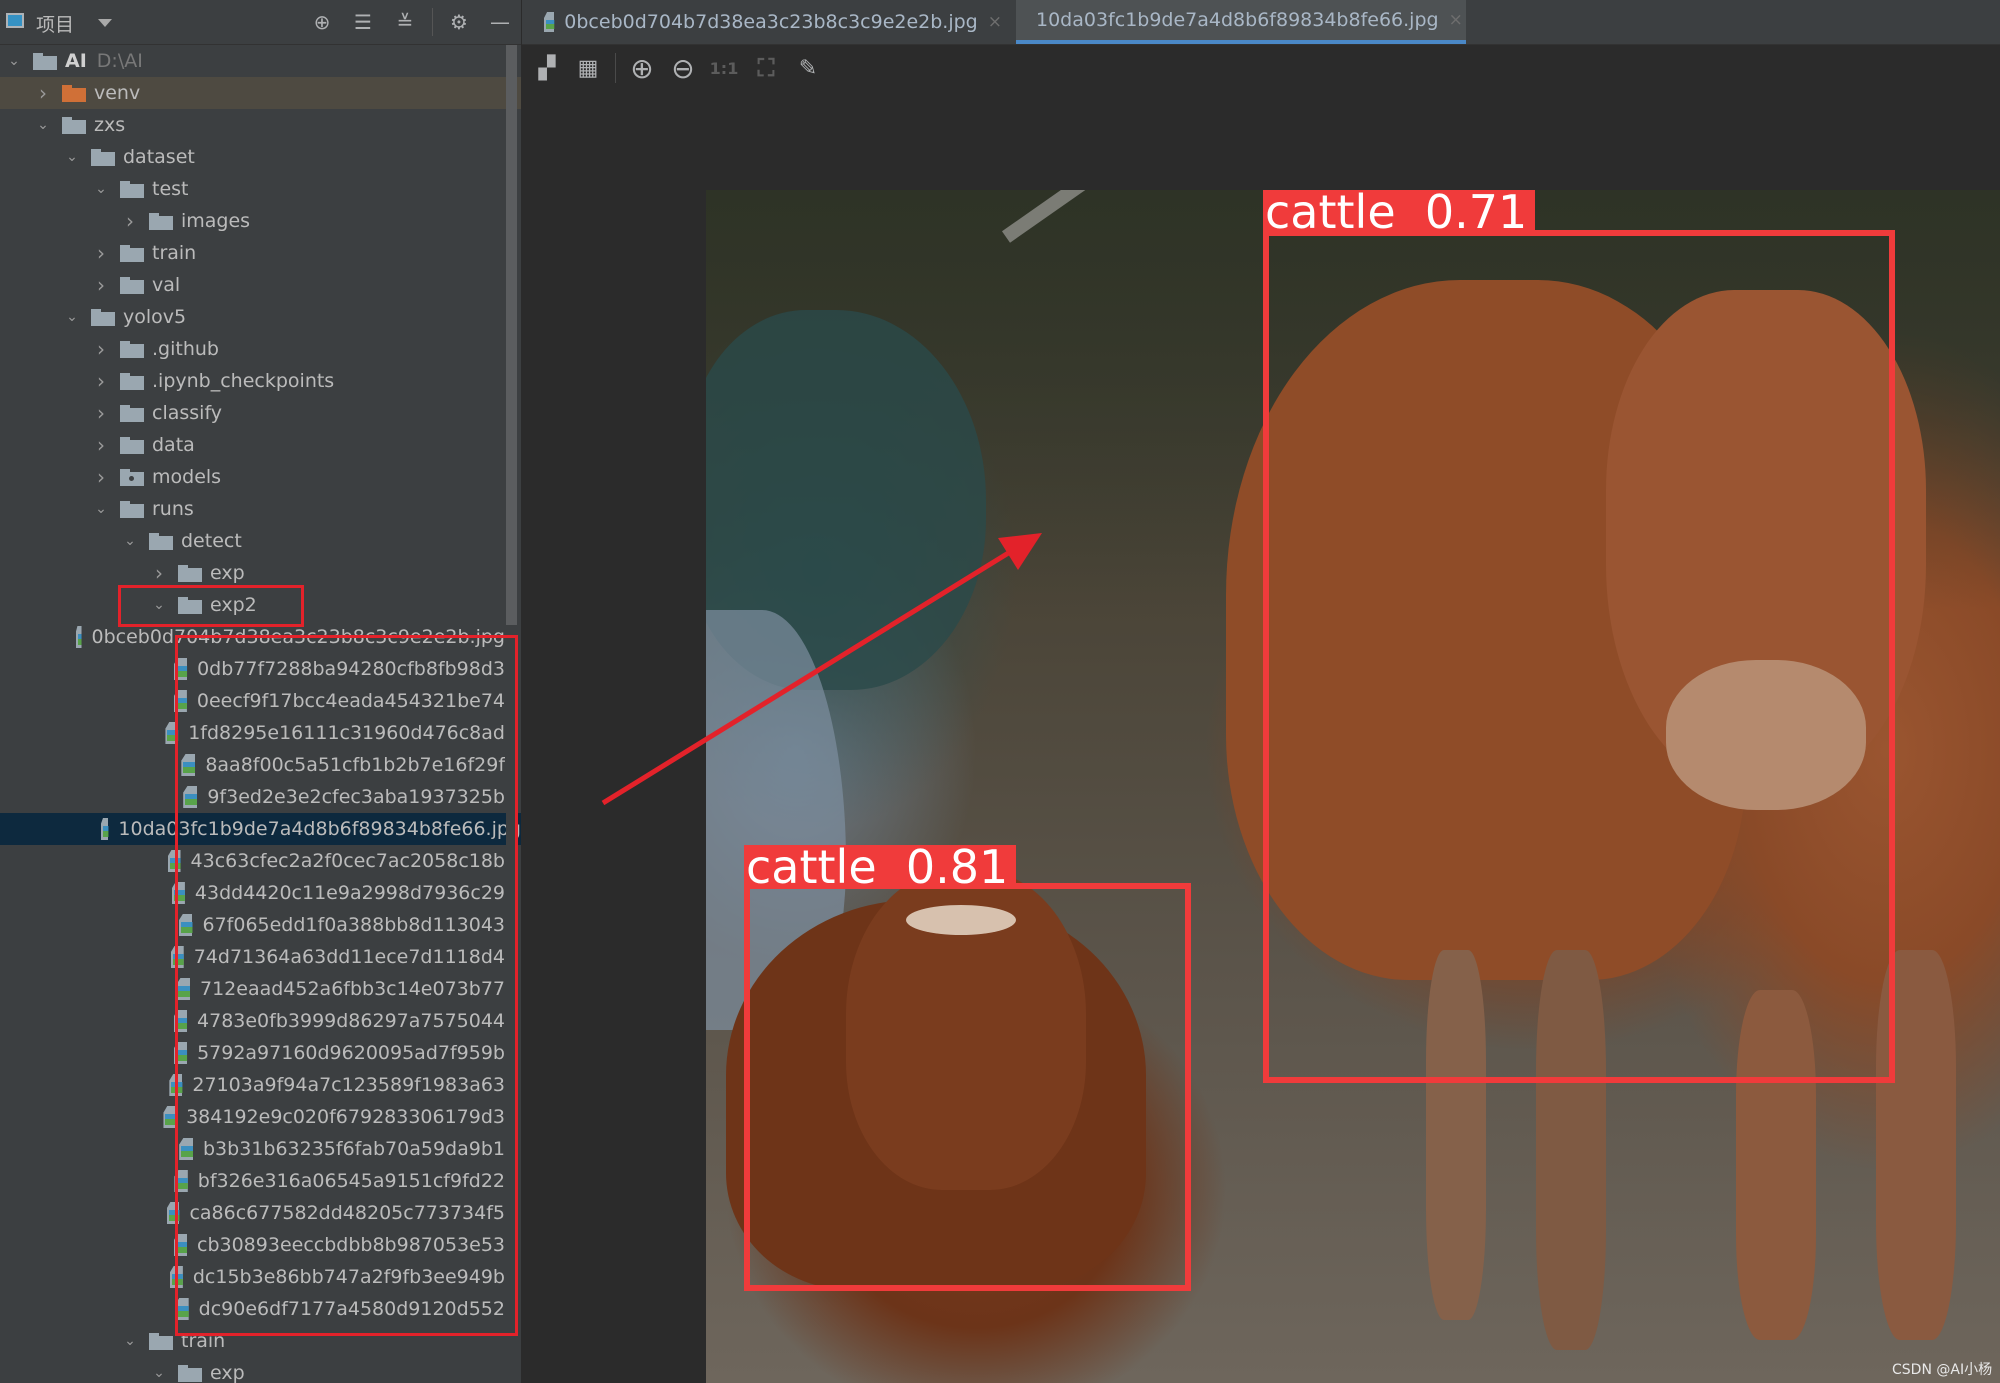 This screenshot has height=1383, width=2000. What do you see at coordinates (252, 893) in the screenshot?
I see `tree-file-item: 43dd4420c11e9a2998d7936c29` at bounding box center [252, 893].